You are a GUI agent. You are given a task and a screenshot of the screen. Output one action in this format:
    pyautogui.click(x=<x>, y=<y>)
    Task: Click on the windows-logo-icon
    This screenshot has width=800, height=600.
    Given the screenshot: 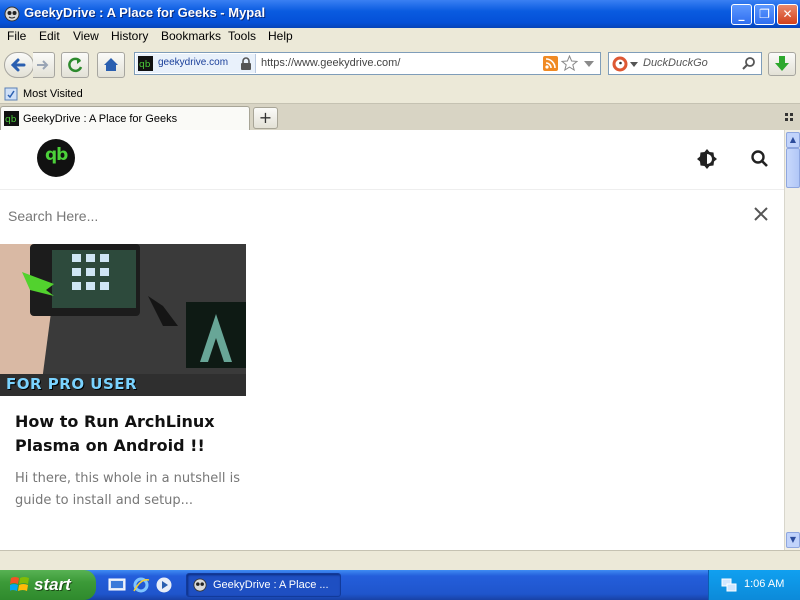 What is the action you would take?
    pyautogui.click(x=19, y=584)
    